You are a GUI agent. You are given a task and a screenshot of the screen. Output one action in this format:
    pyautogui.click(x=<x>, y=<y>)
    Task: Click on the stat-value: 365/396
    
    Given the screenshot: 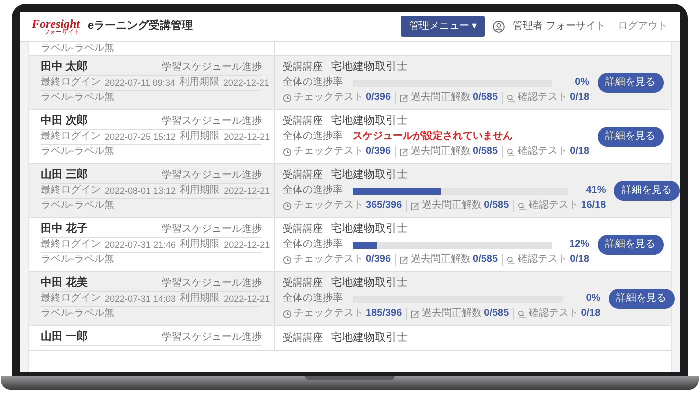 What is the action you would take?
    pyautogui.click(x=384, y=206)
    